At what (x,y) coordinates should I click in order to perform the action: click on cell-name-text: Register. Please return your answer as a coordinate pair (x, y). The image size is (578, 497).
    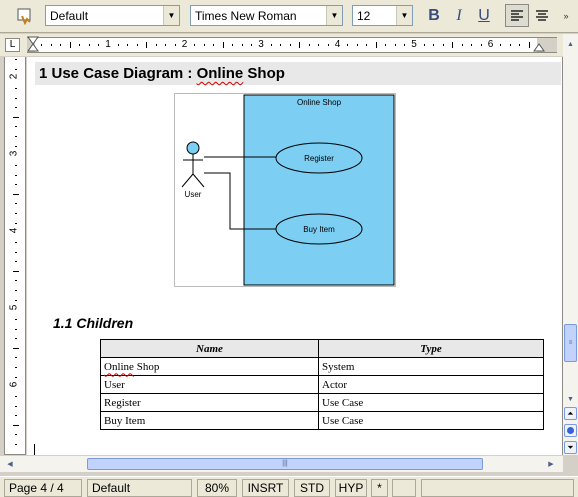
    Looking at the image, I should click on (122, 402).